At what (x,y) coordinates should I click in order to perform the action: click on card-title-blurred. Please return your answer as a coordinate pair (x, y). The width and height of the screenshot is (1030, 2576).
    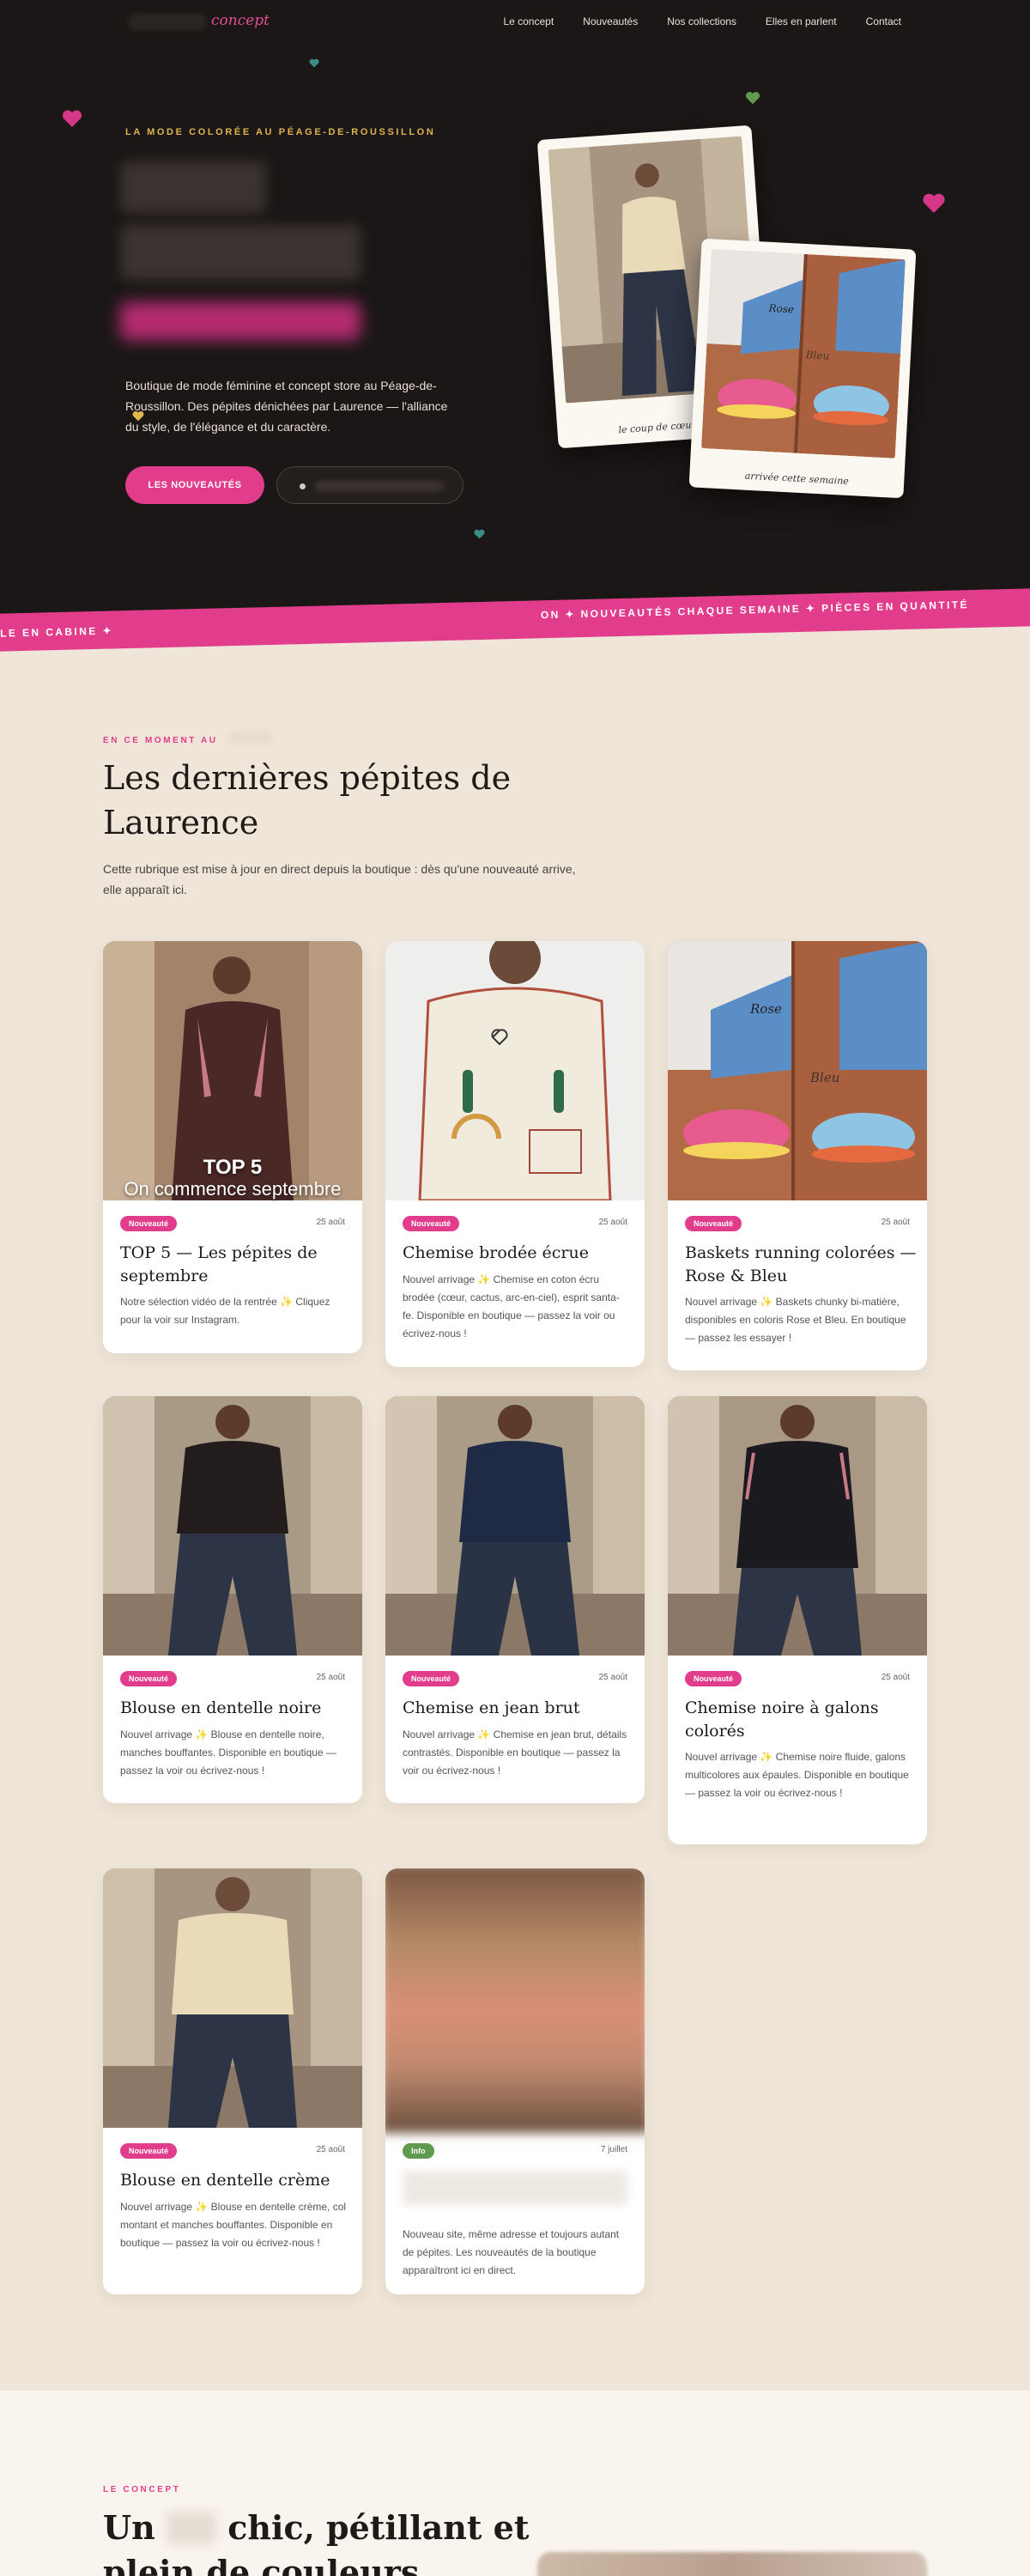
    Looking at the image, I should click on (515, 2188).